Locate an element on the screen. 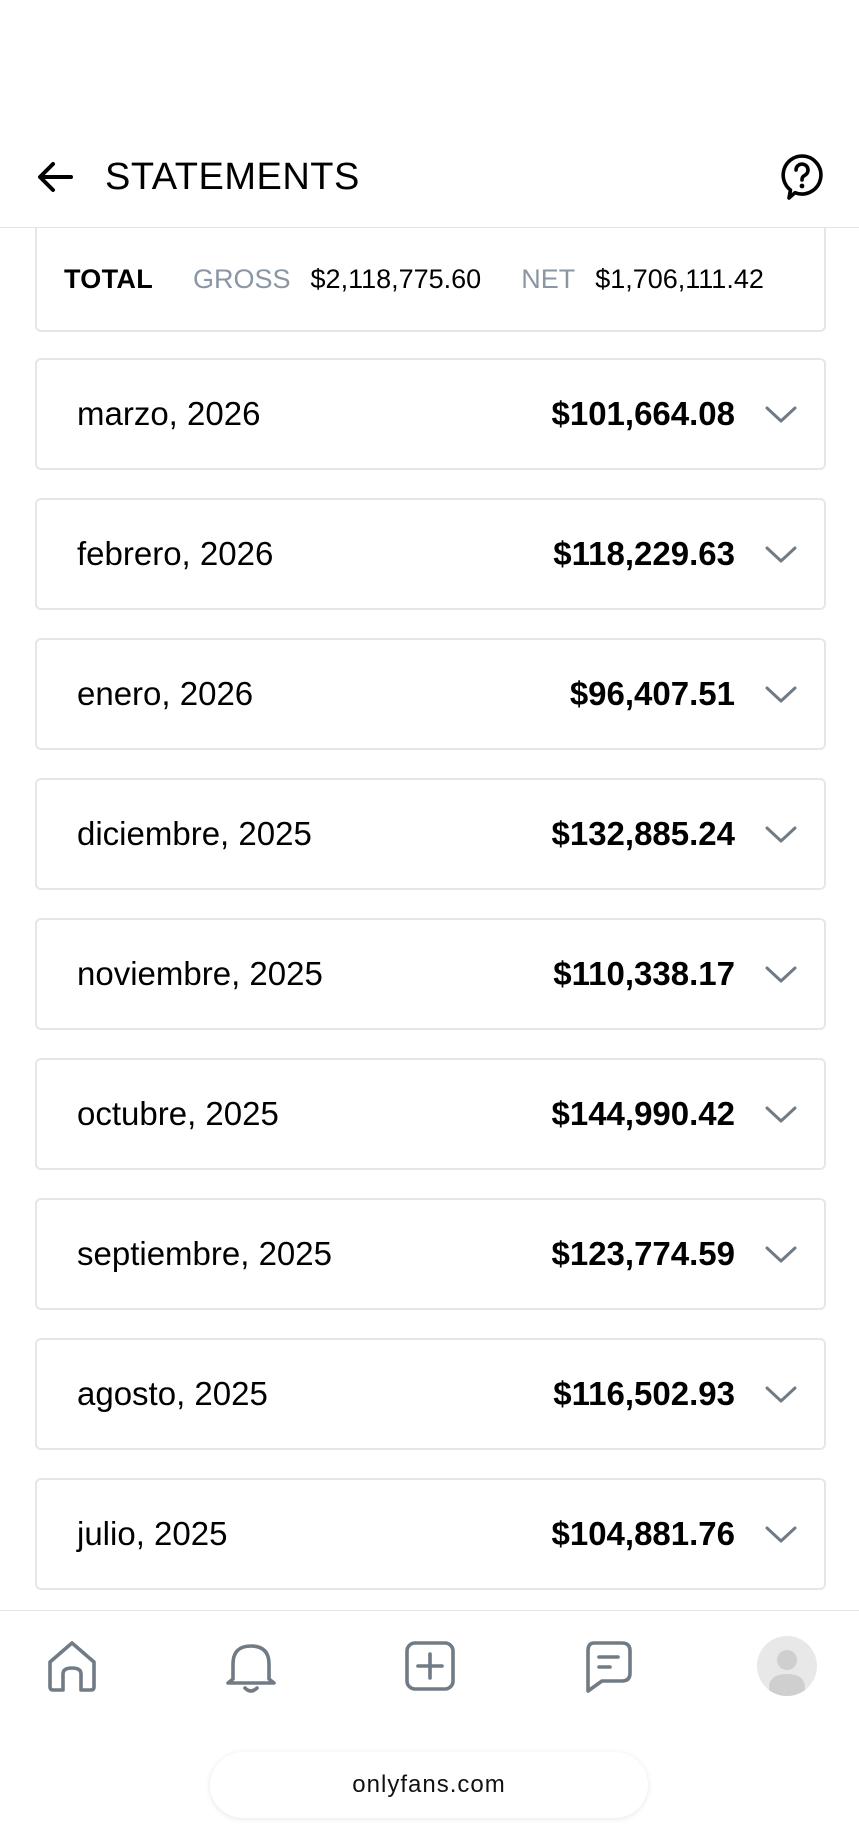  help-button is located at coordinates (802, 177).